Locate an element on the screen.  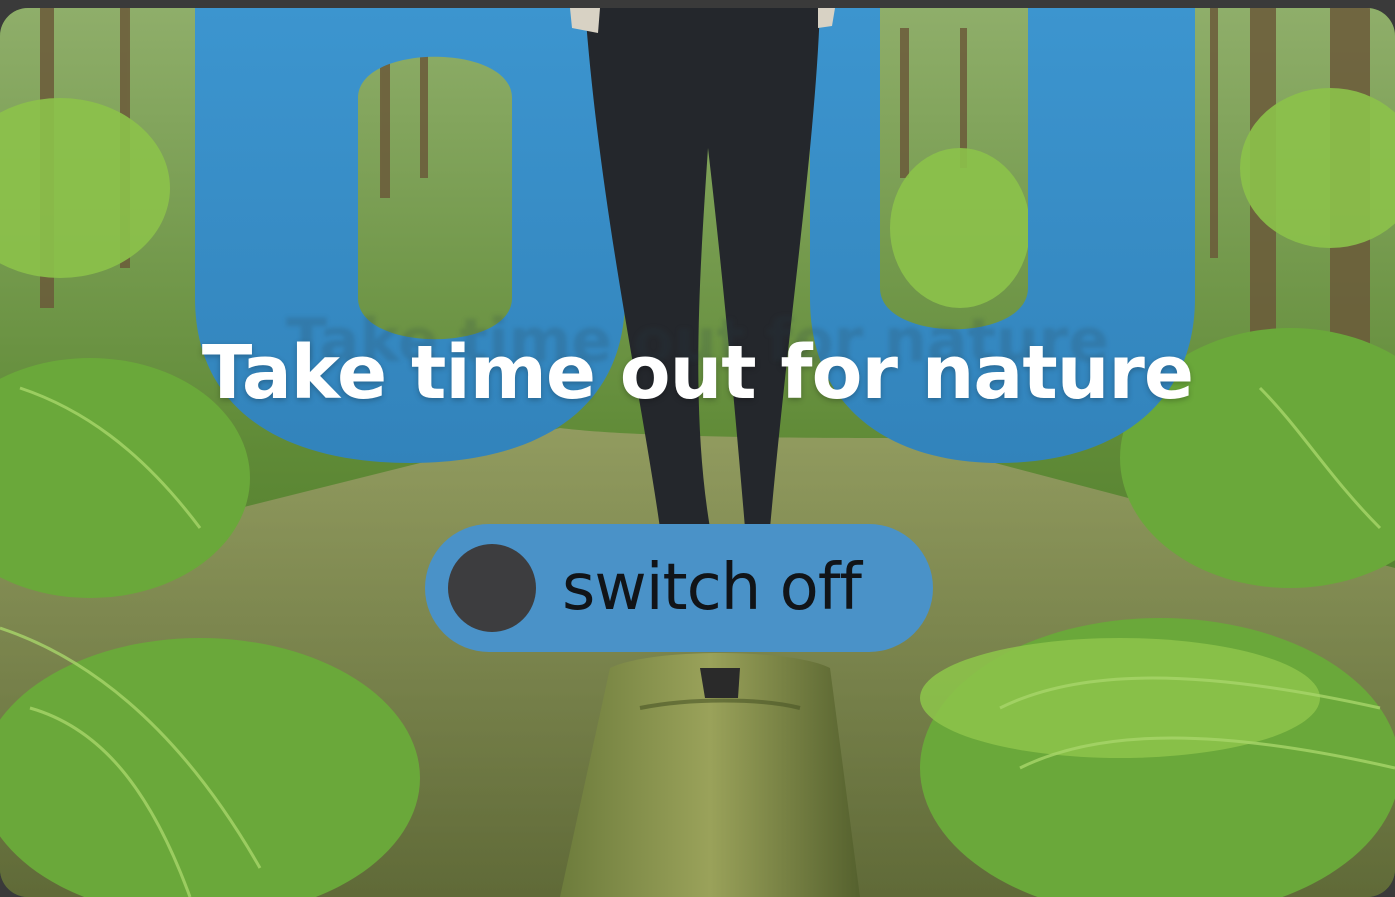
toggle-label: switch off is located at coordinates (712, 588).